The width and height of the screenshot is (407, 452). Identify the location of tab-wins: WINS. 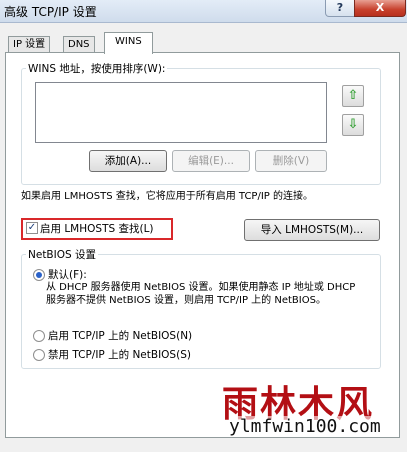
(128, 43).